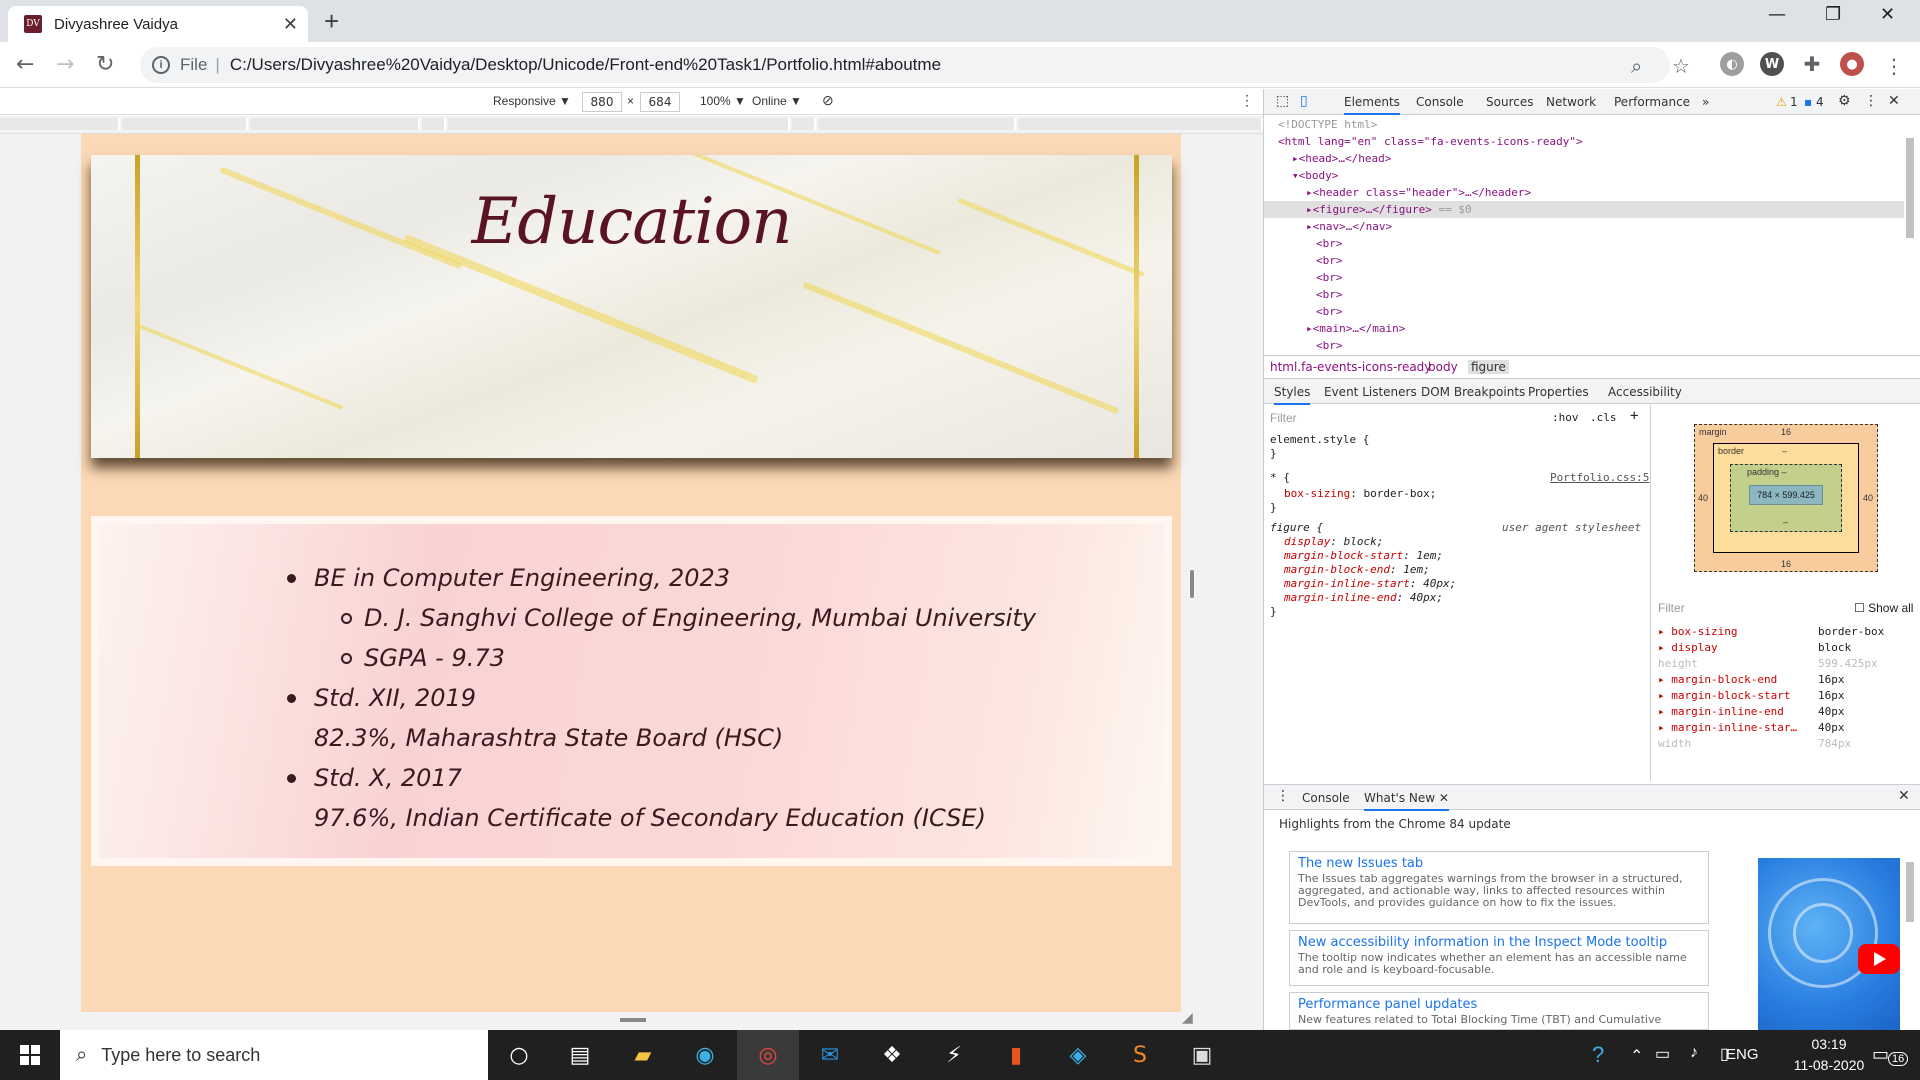 The height and width of the screenshot is (1080, 1920). What do you see at coordinates (1808, 102) in the screenshot?
I see `message-icon: ▪` at bounding box center [1808, 102].